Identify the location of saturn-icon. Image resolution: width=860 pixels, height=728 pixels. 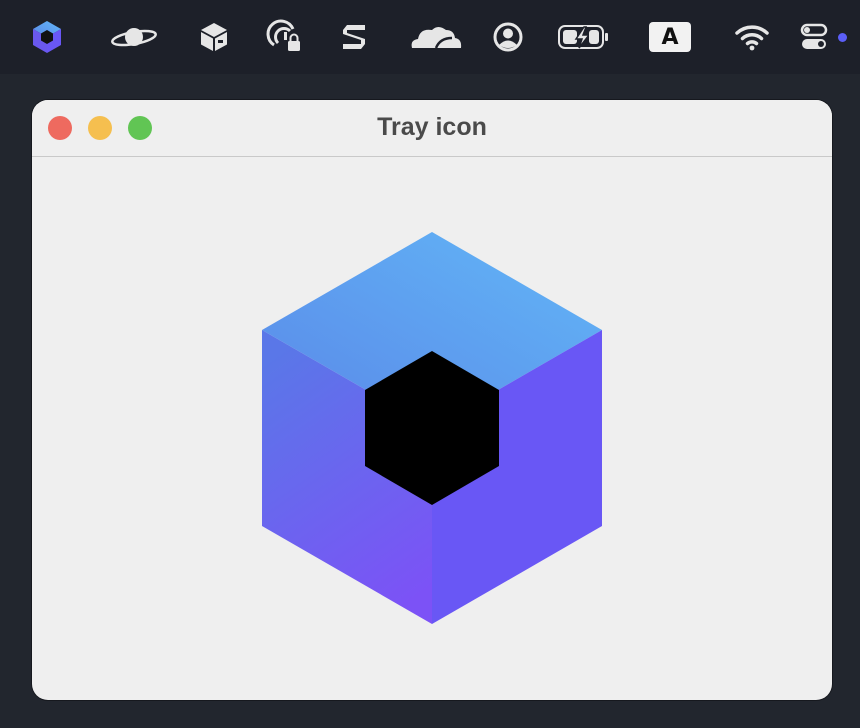
(134, 37).